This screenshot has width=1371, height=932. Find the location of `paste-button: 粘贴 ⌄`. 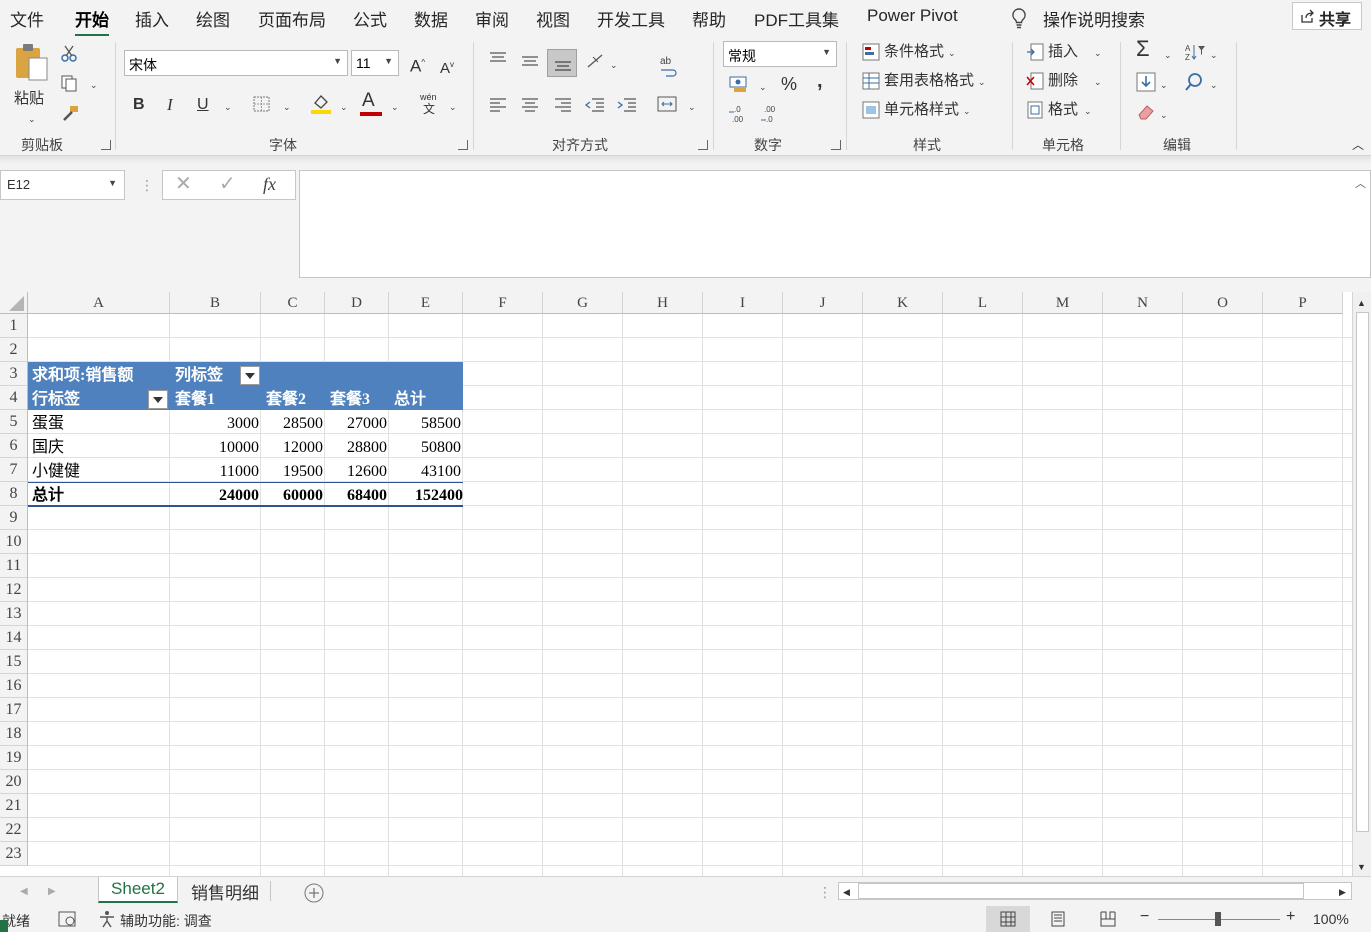

paste-button: 粘贴 ⌄ is located at coordinates (32, 83).